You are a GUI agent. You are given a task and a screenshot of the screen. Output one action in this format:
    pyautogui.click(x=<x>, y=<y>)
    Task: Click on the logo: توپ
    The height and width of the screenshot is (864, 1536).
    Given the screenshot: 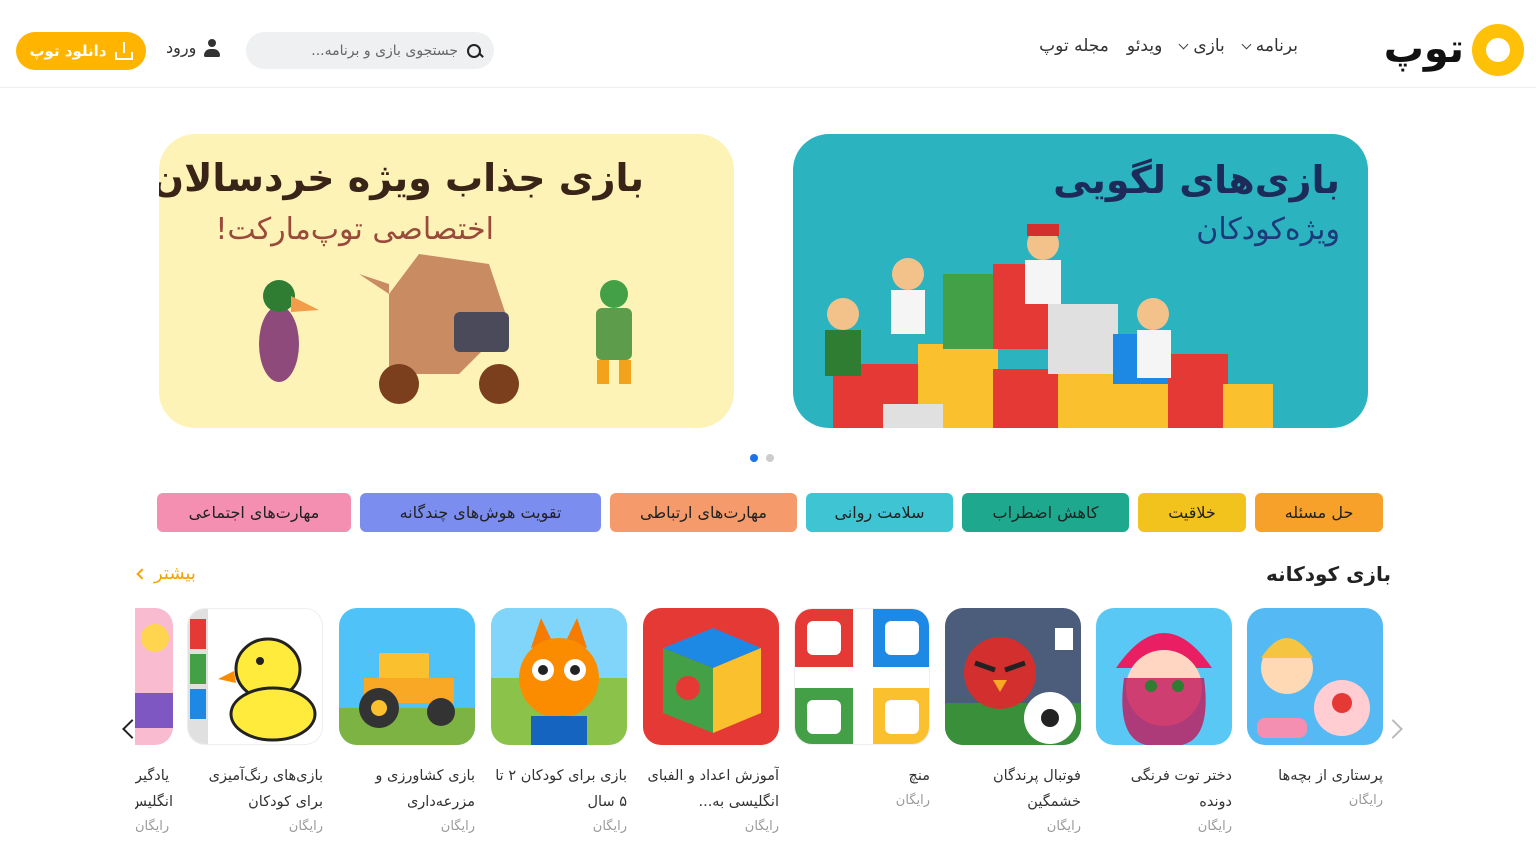 What is the action you would take?
    pyautogui.click(x=1448, y=50)
    